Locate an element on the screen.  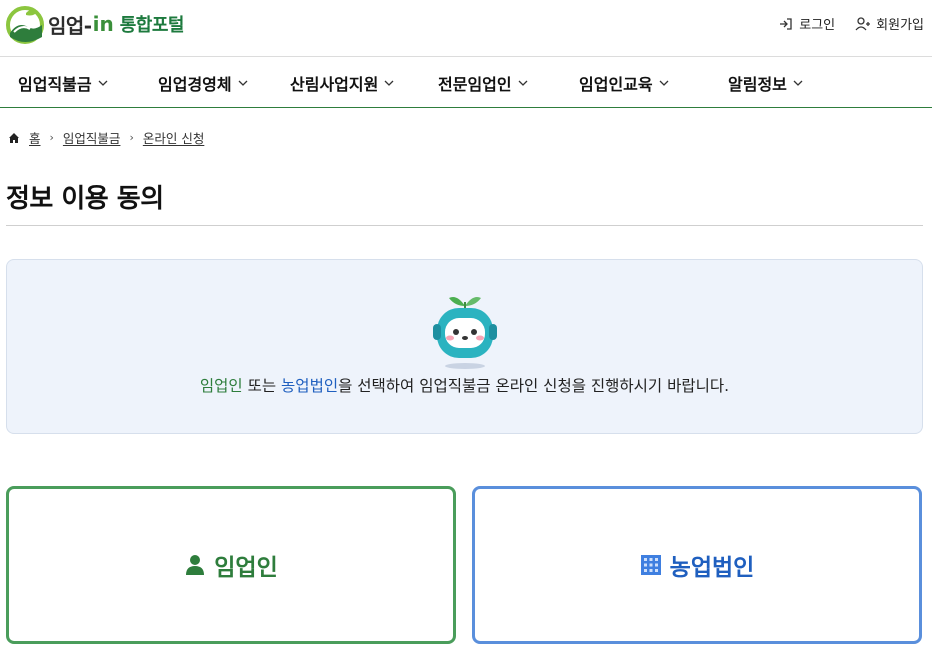
nav-label: 산림사업지원 is located at coordinates (334, 84).